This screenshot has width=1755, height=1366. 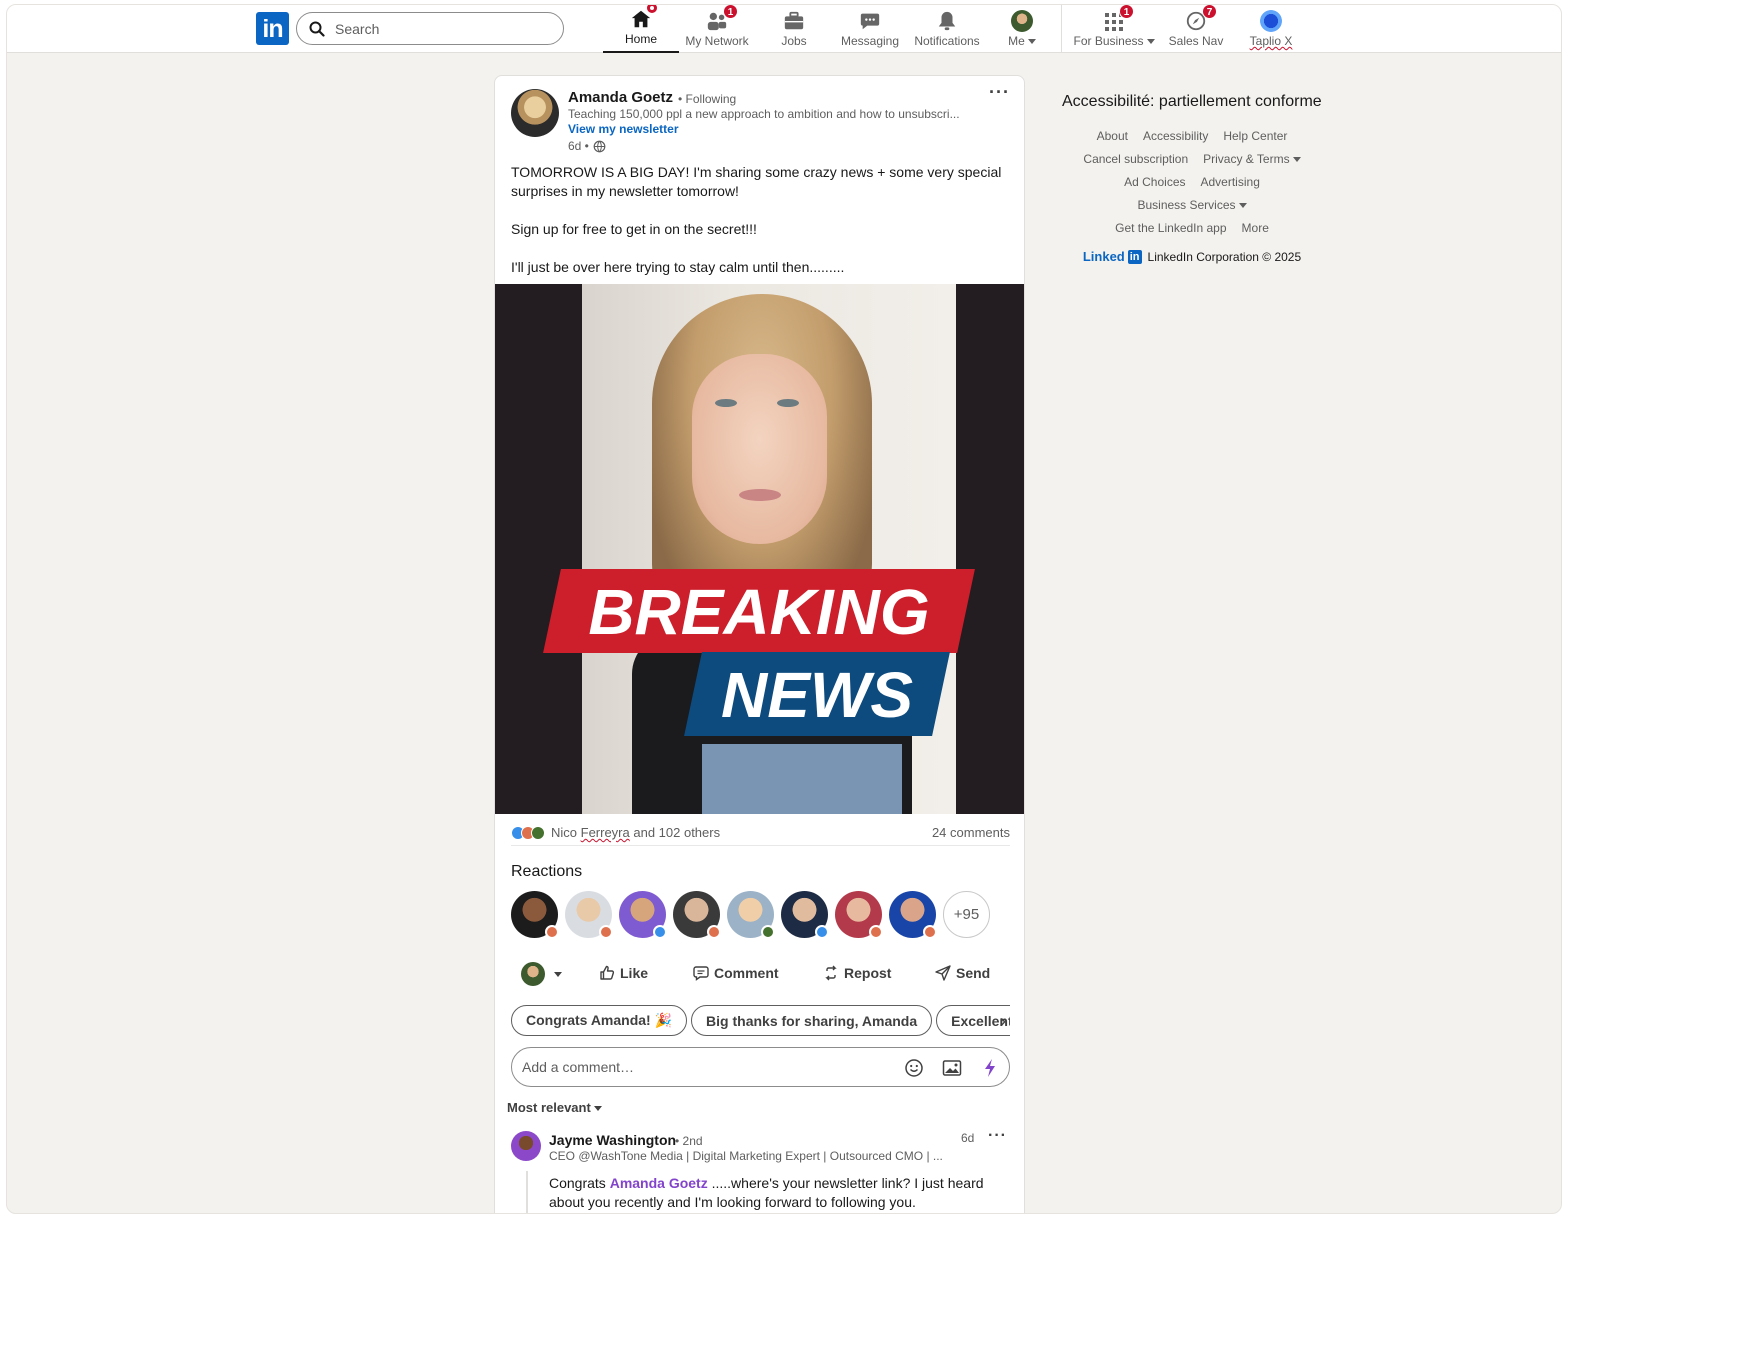 What do you see at coordinates (1201, 18) in the screenshot?
I see `compass-icon: 7` at bounding box center [1201, 18].